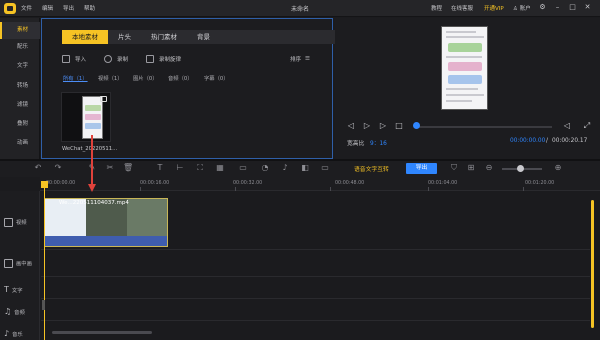  Describe the element at coordinates (436, 8) in the screenshot. I see `tutorial-link: 教程` at that location.